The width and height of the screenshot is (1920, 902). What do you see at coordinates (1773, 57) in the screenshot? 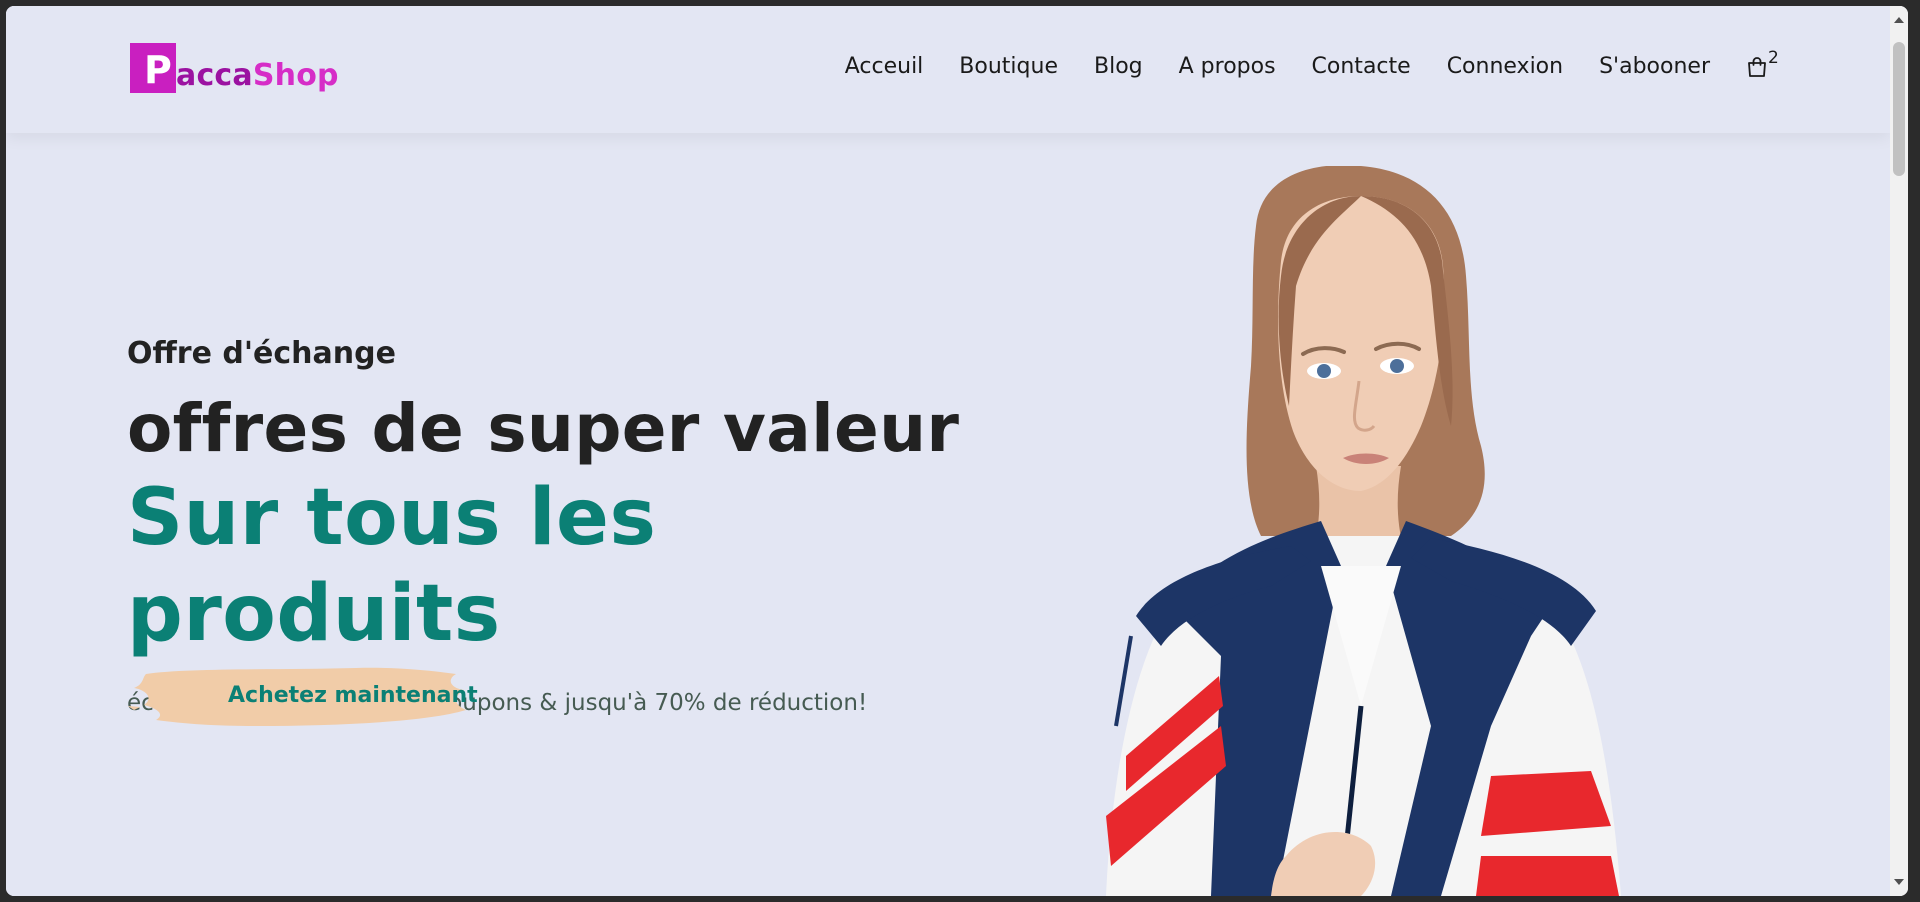
I see `cart-count-badge: 2` at bounding box center [1773, 57].